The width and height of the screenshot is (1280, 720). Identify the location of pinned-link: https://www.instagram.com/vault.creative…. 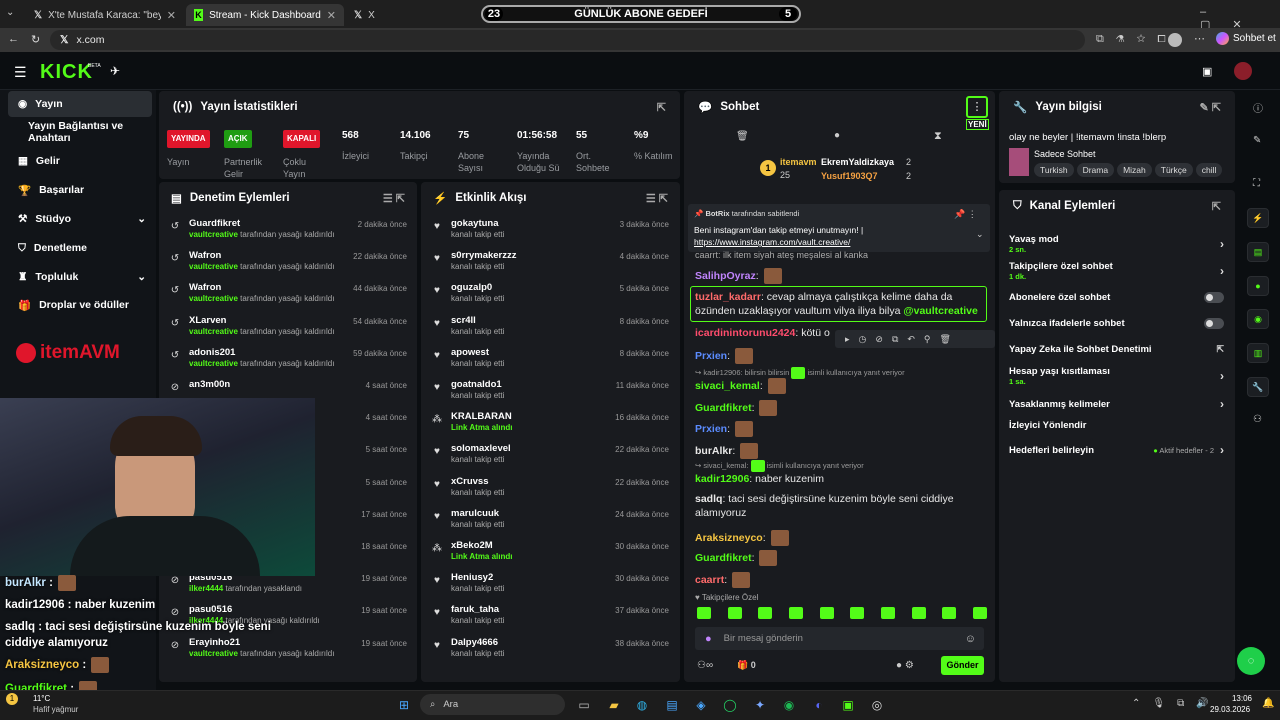
(772, 242).